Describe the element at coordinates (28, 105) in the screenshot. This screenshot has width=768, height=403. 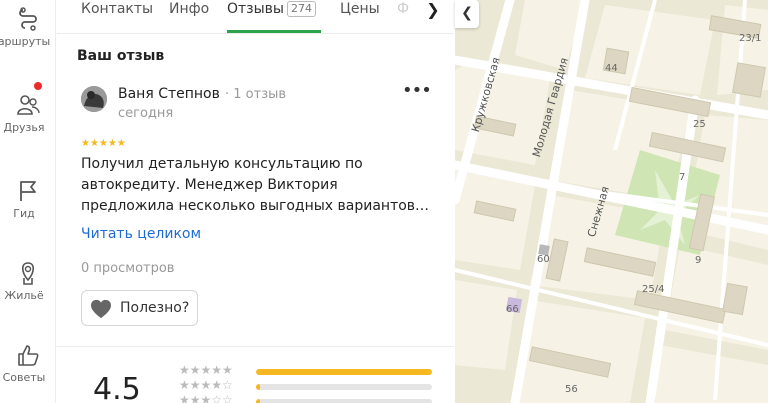
I see `friends-icon` at that location.